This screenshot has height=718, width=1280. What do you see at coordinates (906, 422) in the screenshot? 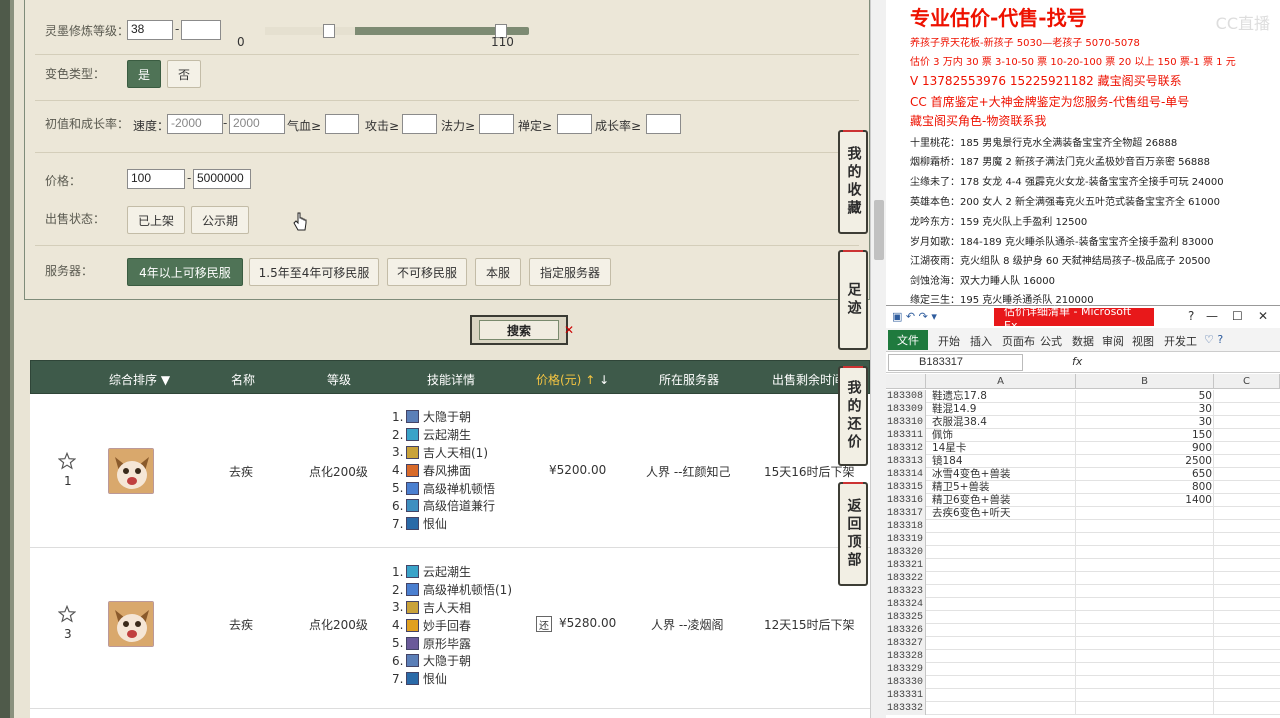
I see `row-number: 183310` at bounding box center [906, 422].